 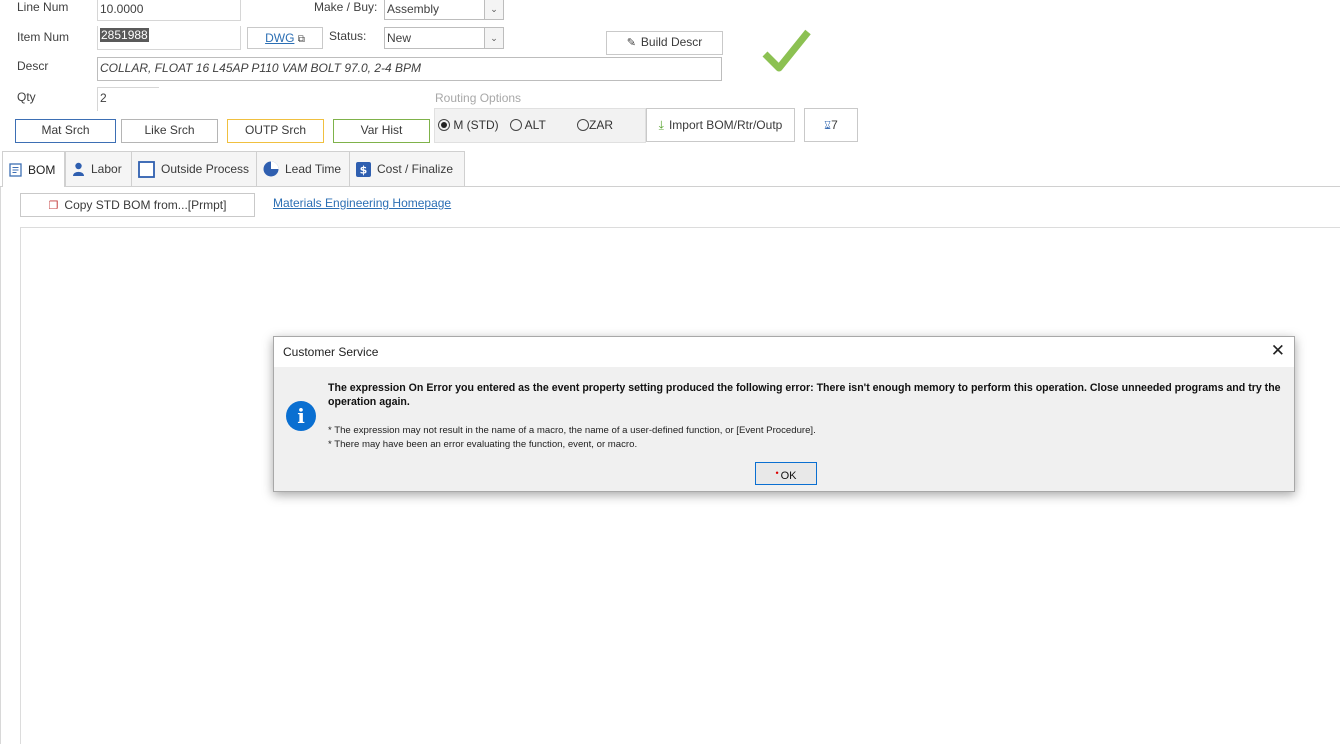 What do you see at coordinates (43, 37) in the screenshot?
I see `item-num-label: Item Num` at bounding box center [43, 37].